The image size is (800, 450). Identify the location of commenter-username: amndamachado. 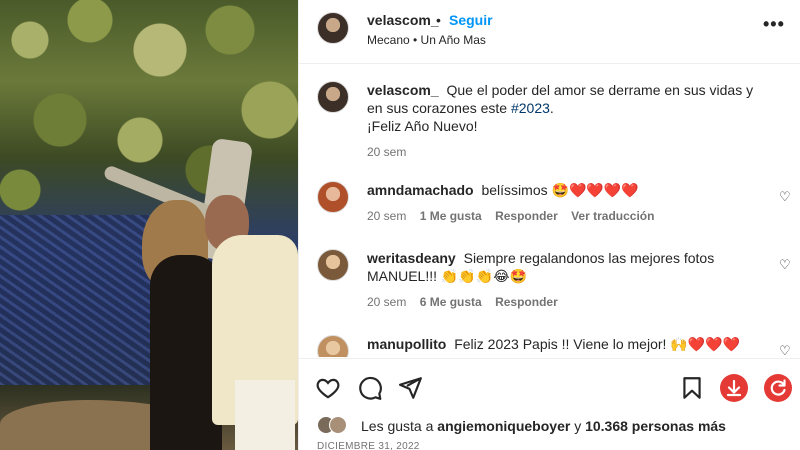
(420, 190).